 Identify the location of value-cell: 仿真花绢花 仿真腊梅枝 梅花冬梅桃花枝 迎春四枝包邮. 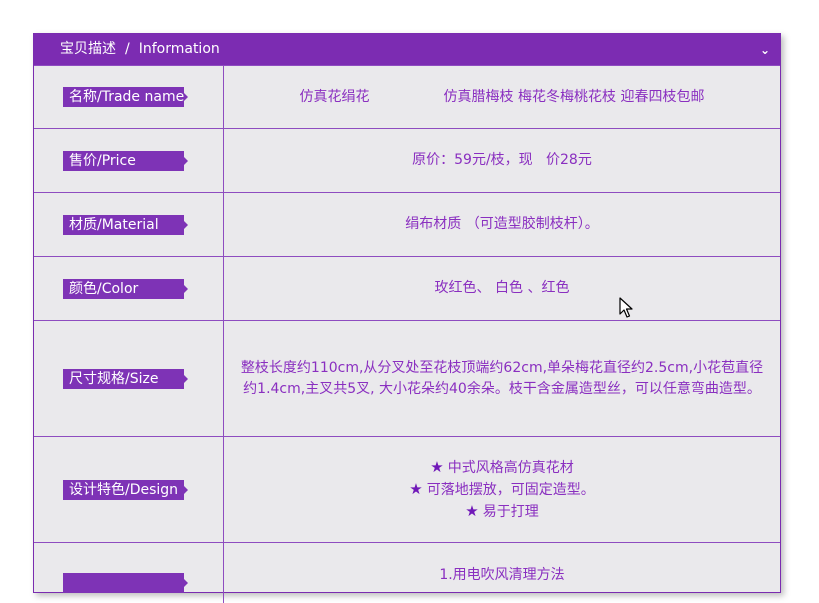
(502, 97).